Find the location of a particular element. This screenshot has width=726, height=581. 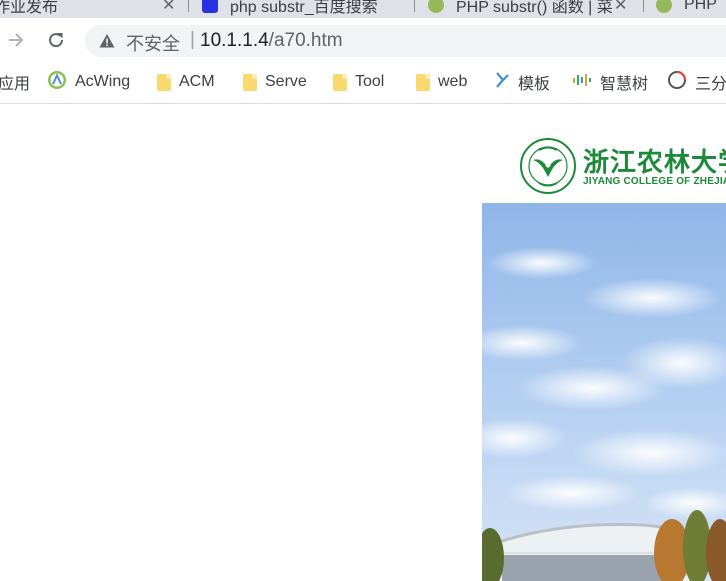

bookmark-label: 应用 is located at coordinates (15, 84).